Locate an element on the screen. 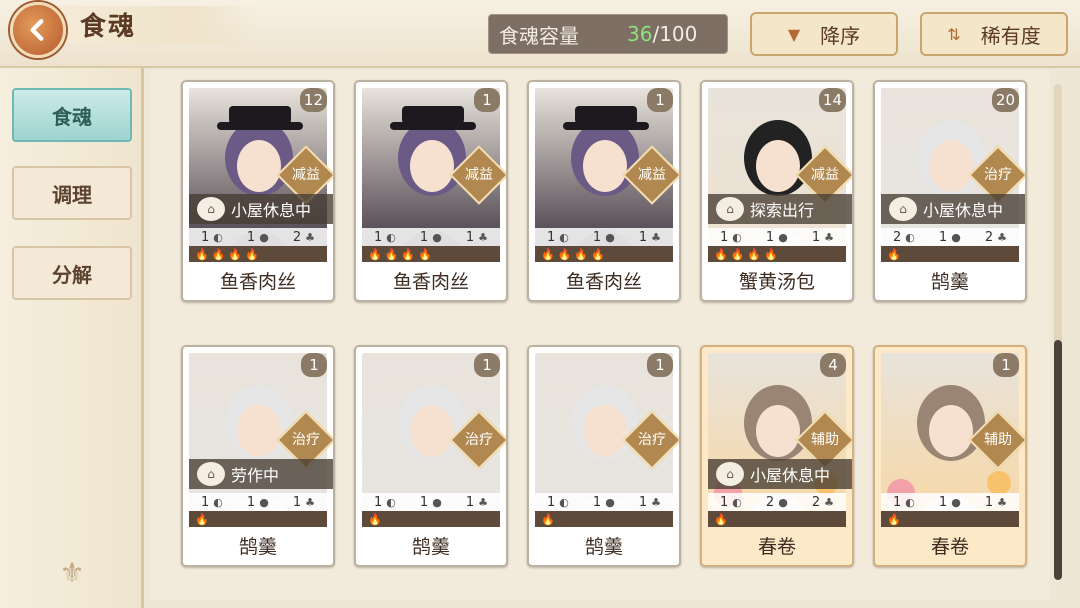  level-badge: 12 is located at coordinates (313, 100).